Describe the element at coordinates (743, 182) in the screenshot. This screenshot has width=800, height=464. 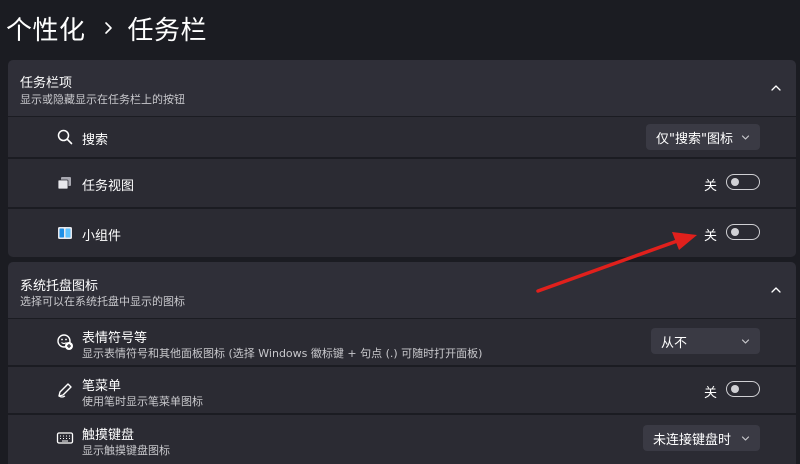
I see `task-view-toggle` at that location.